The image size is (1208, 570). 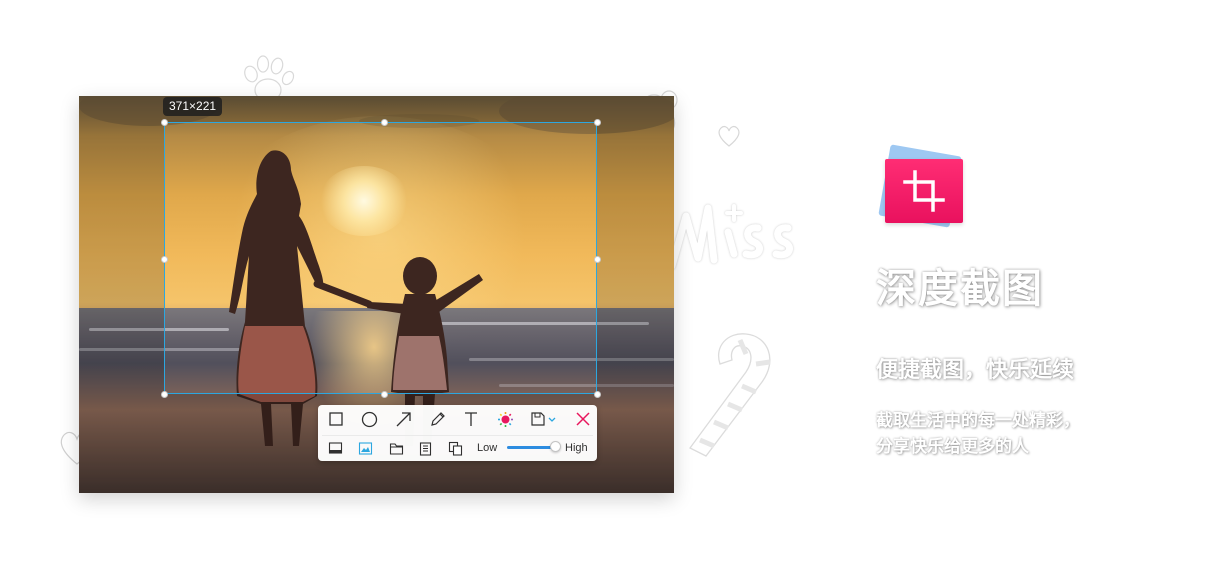 What do you see at coordinates (597, 122) in the screenshot?
I see `resize-handle-top-right` at bounding box center [597, 122].